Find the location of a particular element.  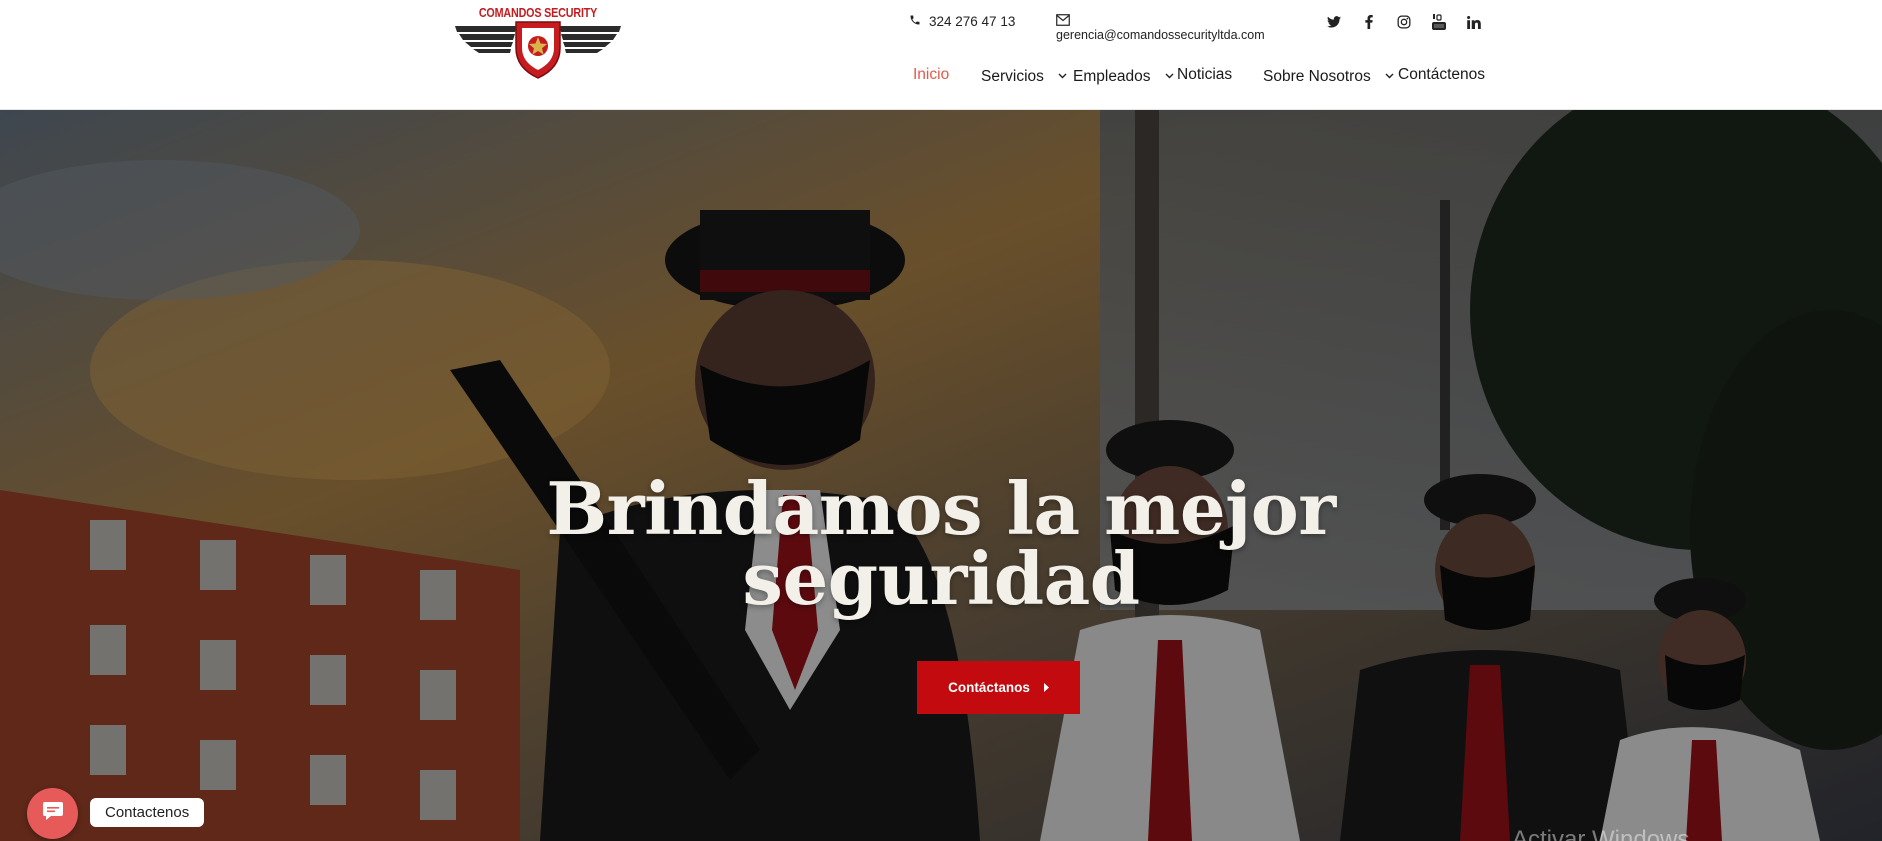

nav-item-noticias: Noticias is located at coordinates (1204, 75).